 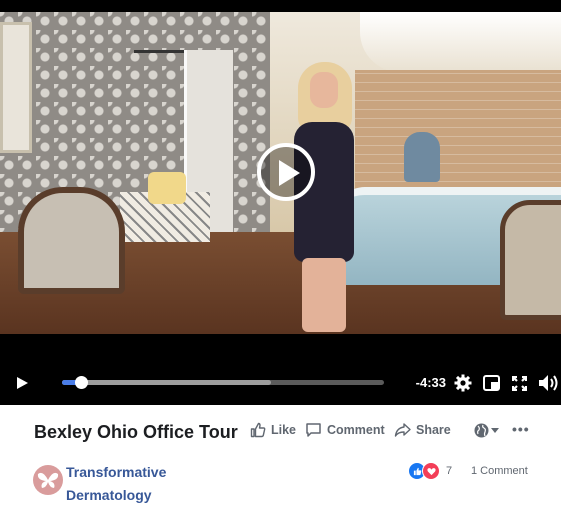 What do you see at coordinates (430, 382) in the screenshot?
I see `time-remaining: -4:33` at bounding box center [430, 382].